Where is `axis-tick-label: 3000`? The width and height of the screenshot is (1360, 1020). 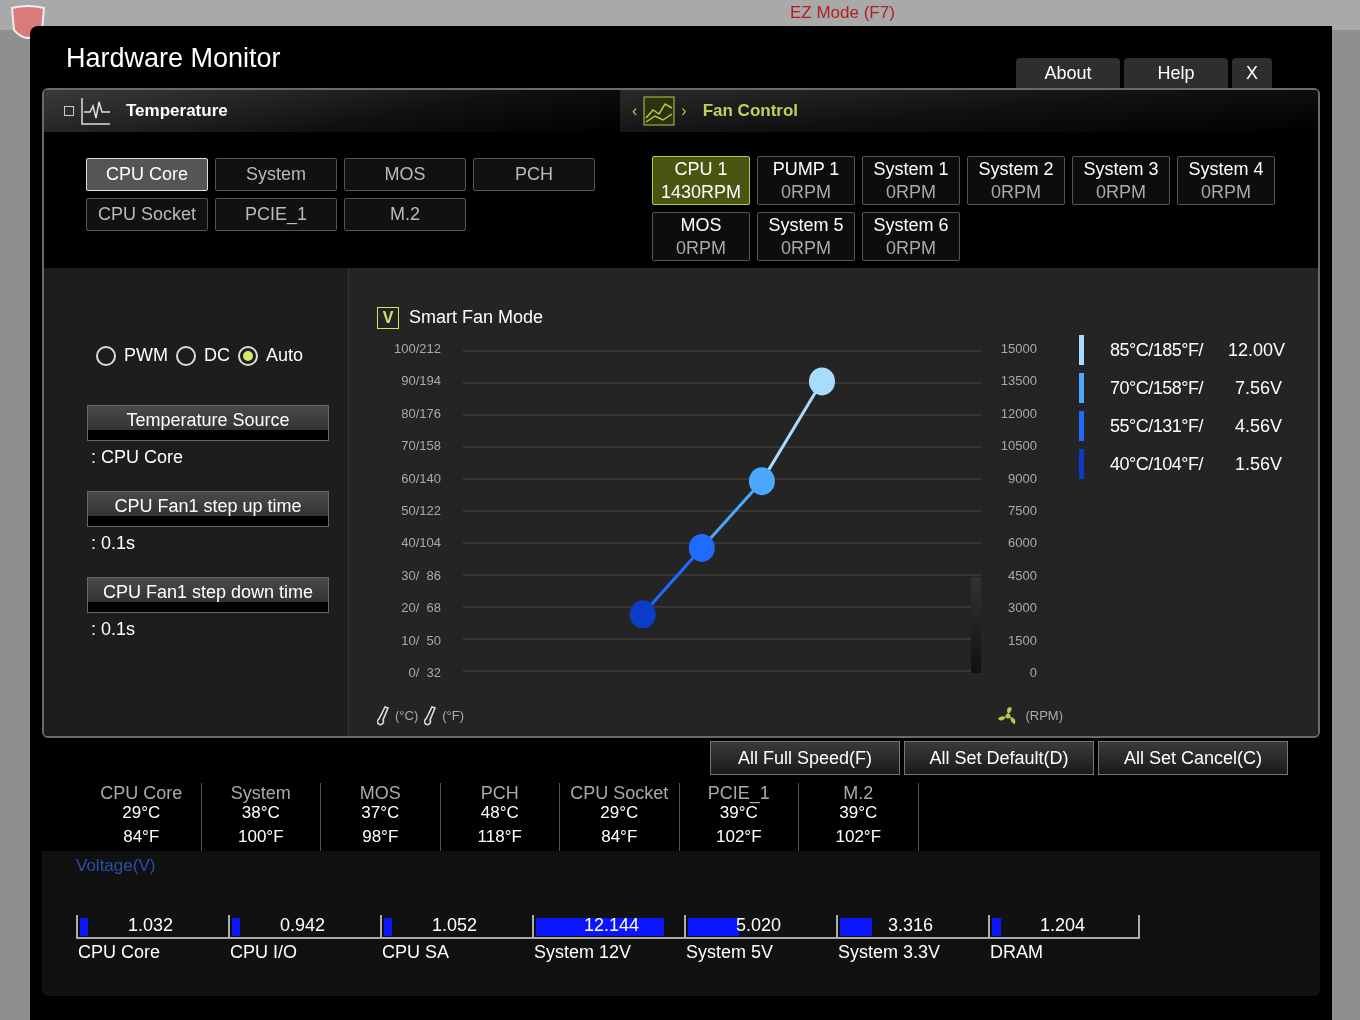
axis-tick-label: 3000 is located at coordinates (1022, 608).